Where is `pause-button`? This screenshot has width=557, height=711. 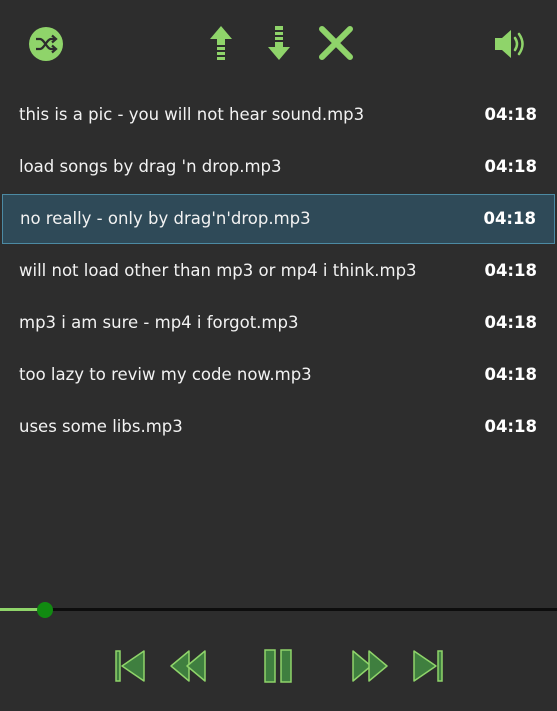
pause-button is located at coordinates (278, 668).